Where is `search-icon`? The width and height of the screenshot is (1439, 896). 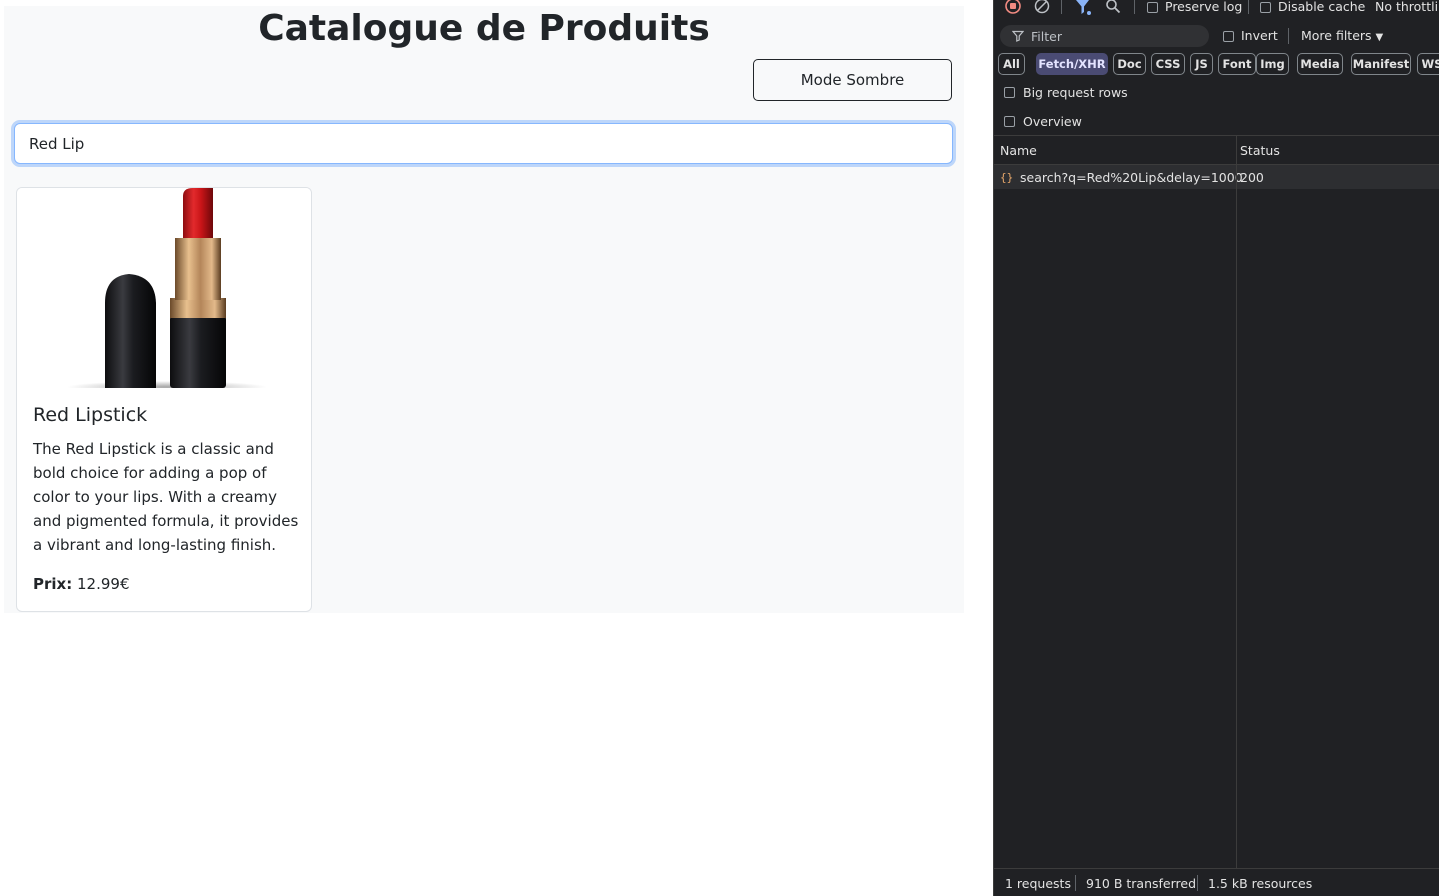
search-icon is located at coordinates (1113, 8).